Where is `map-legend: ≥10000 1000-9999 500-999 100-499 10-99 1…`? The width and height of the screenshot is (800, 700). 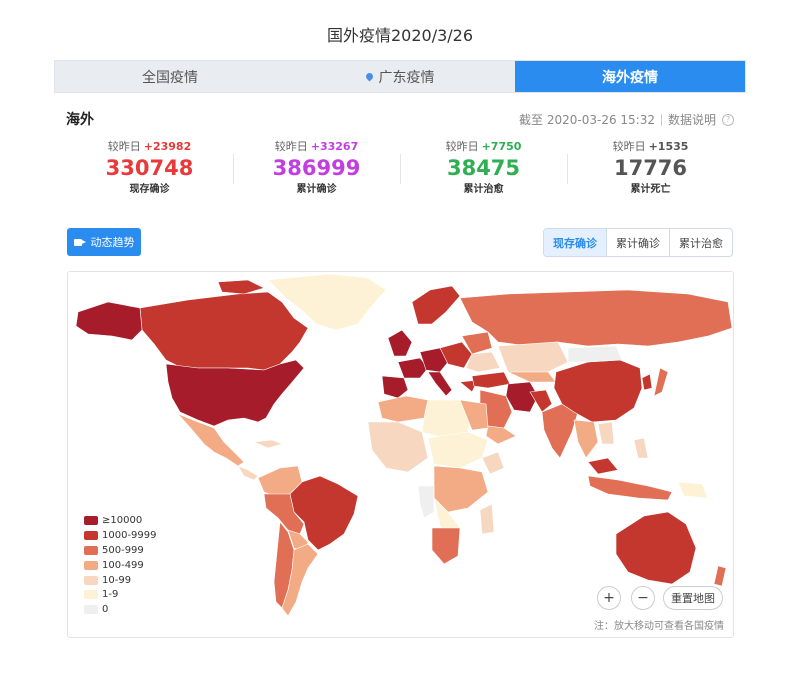 map-legend: ≥10000 1000-9999 500-999 100-499 10-99 1… is located at coordinates (120, 565).